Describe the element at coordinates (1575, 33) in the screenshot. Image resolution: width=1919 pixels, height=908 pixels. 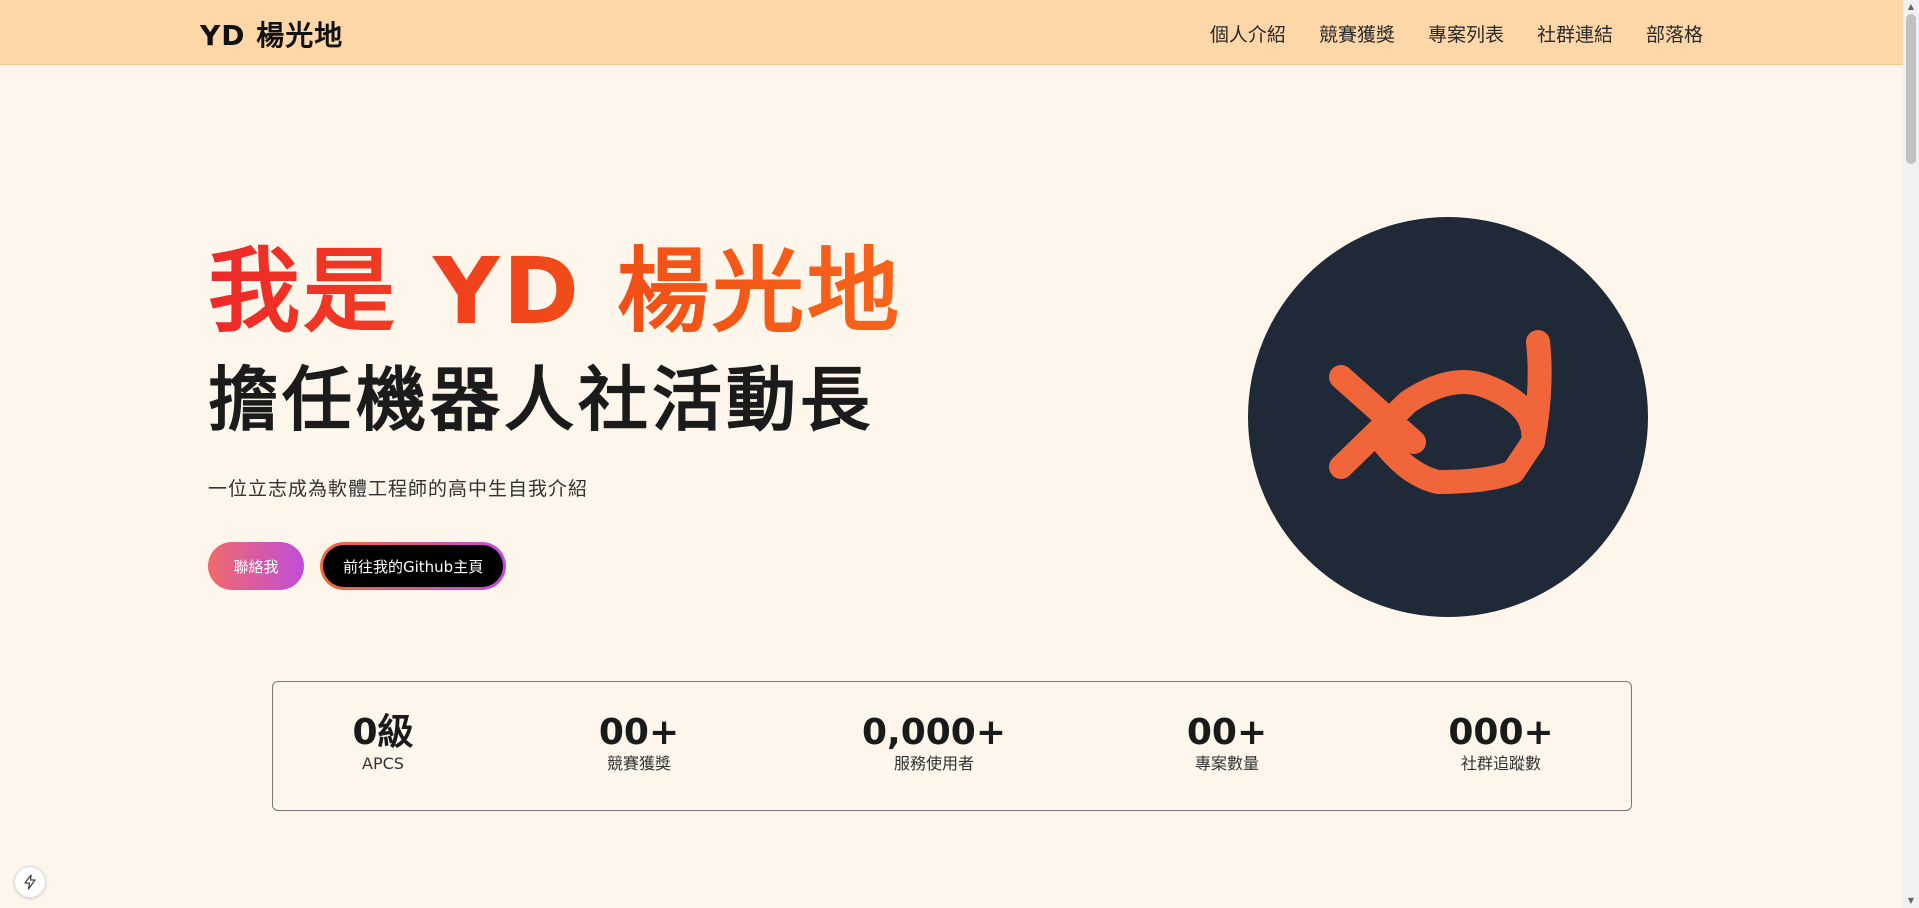
I see `nav-link-social: 社群連結` at that location.